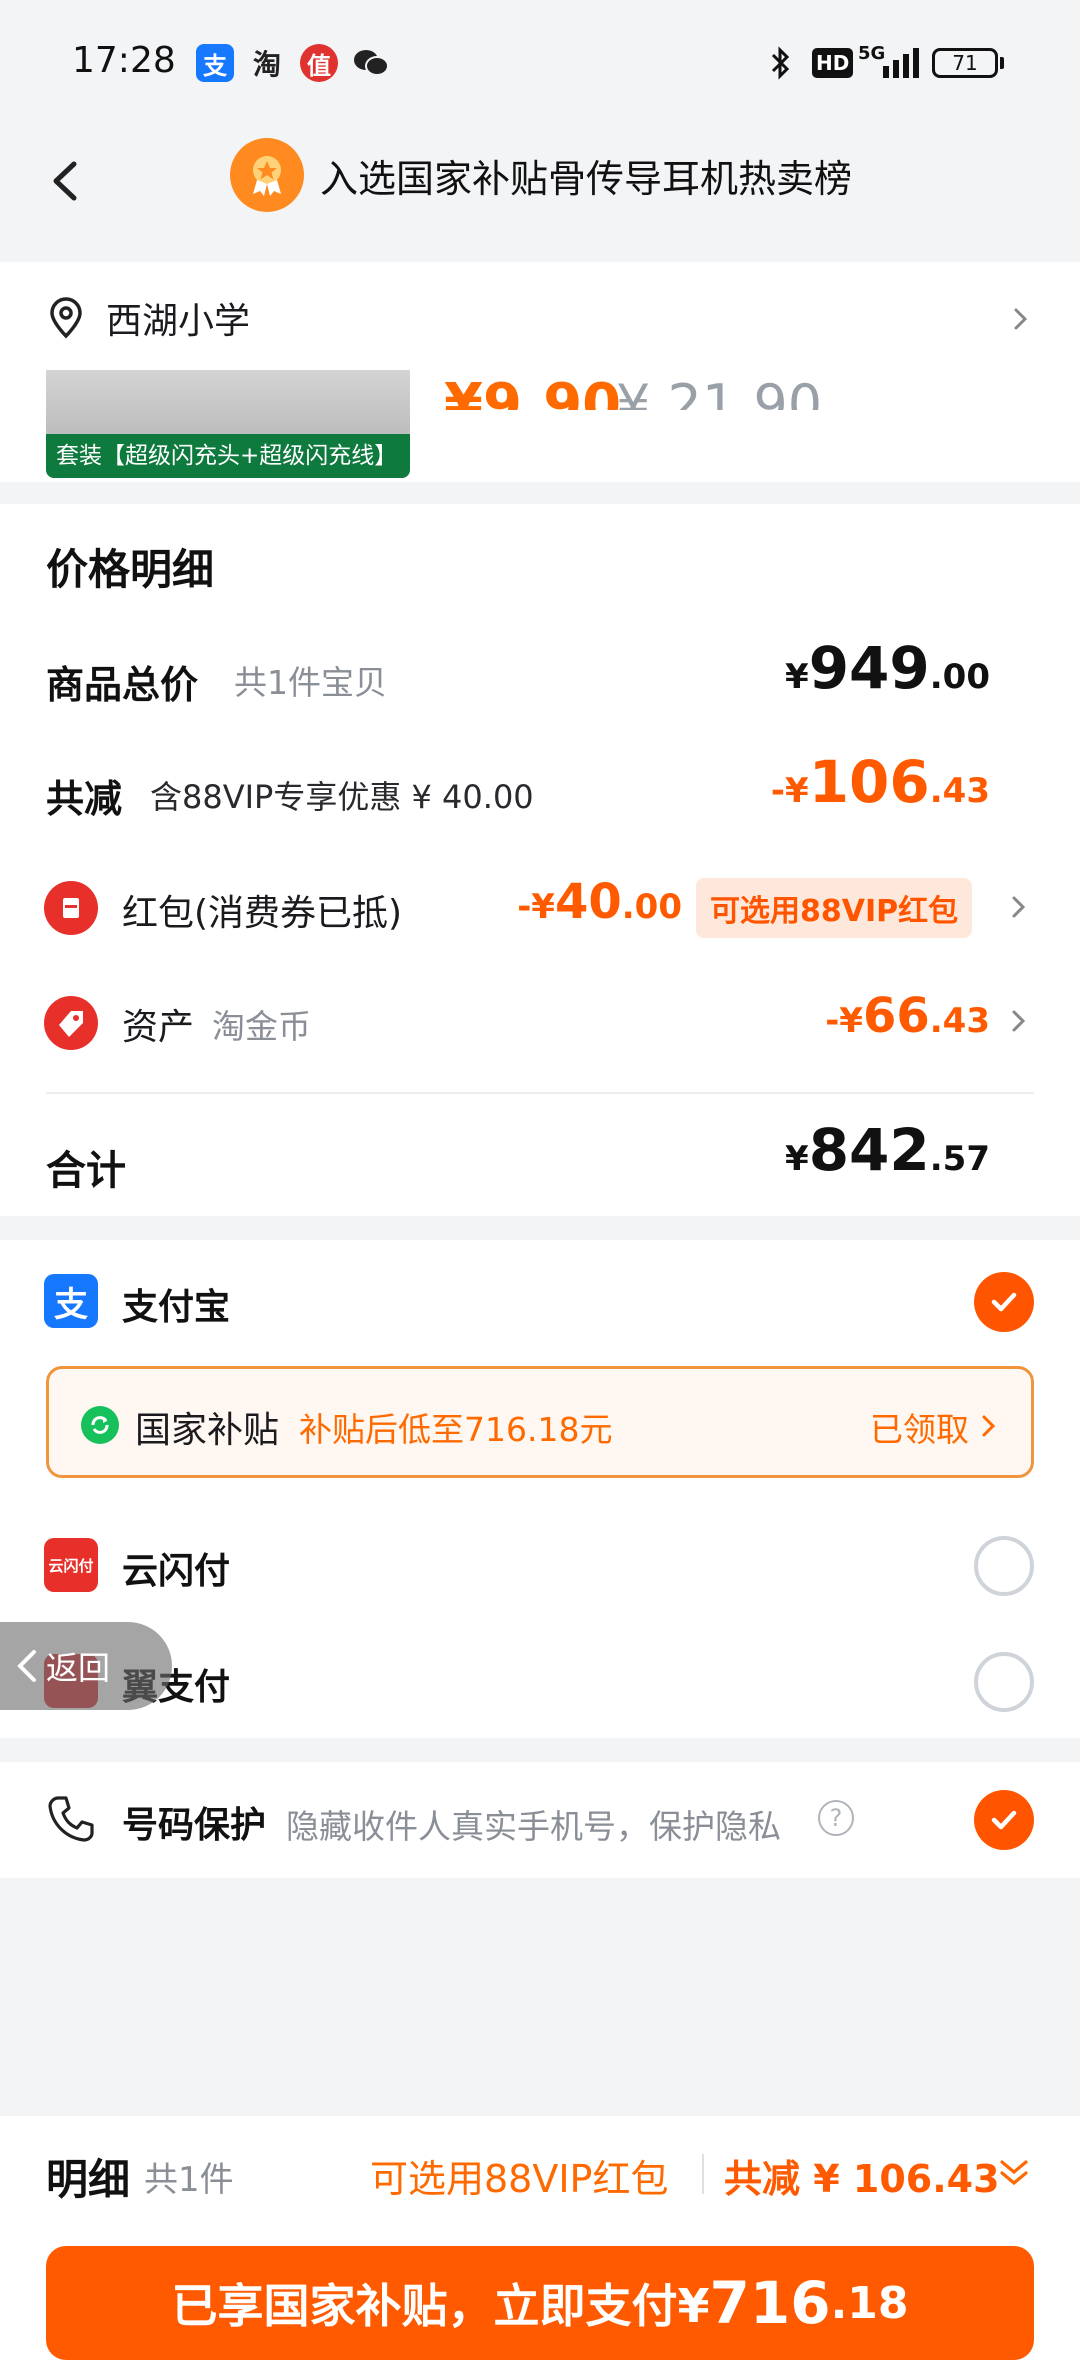 The width and height of the screenshot is (1080, 2376). Describe the element at coordinates (310, 682) in the screenshot. I see `total-sub: 共1件宝贝` at that location.